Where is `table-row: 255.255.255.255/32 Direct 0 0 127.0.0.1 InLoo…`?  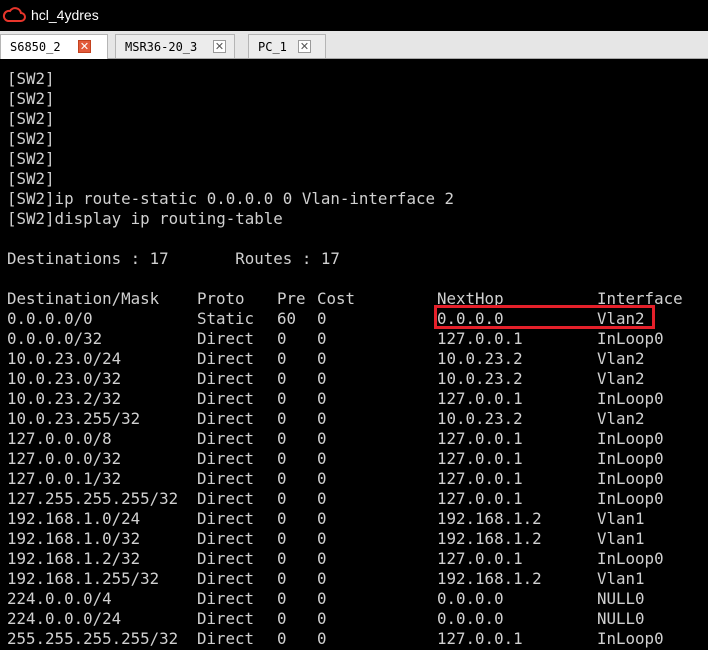
table-row: 255.255.255.255/32 Direct 0 0 127.0.0.1 InLoo… is located at coordinates (354, 639).